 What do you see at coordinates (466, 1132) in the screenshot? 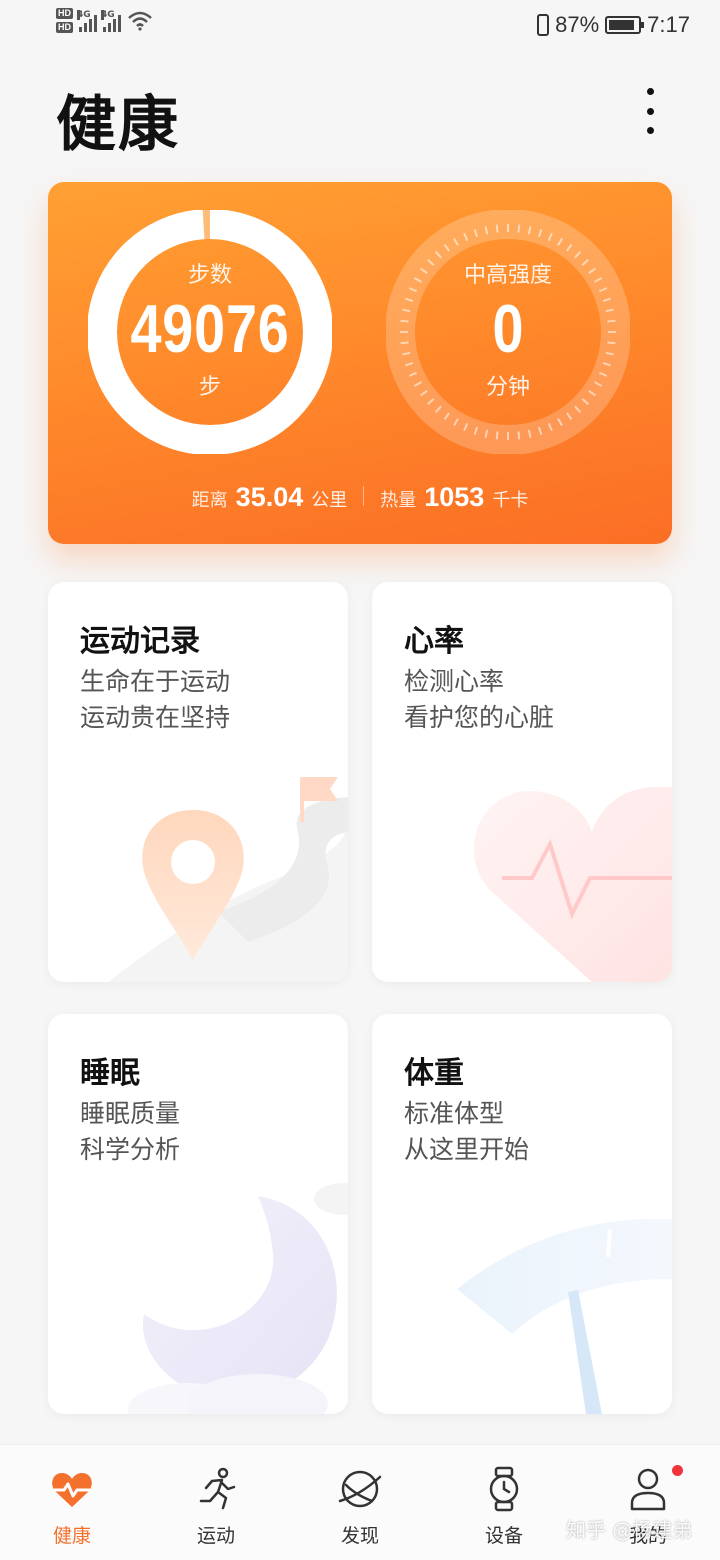
I see `weight-subtitle: 标准体型 从这里开始` at bounding box center [466, 1132].